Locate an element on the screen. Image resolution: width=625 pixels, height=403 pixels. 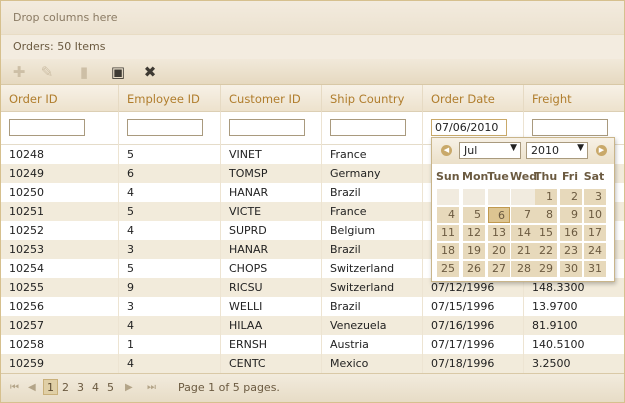
year-select: 2010 ▼ is located at coordinates (557, 150).